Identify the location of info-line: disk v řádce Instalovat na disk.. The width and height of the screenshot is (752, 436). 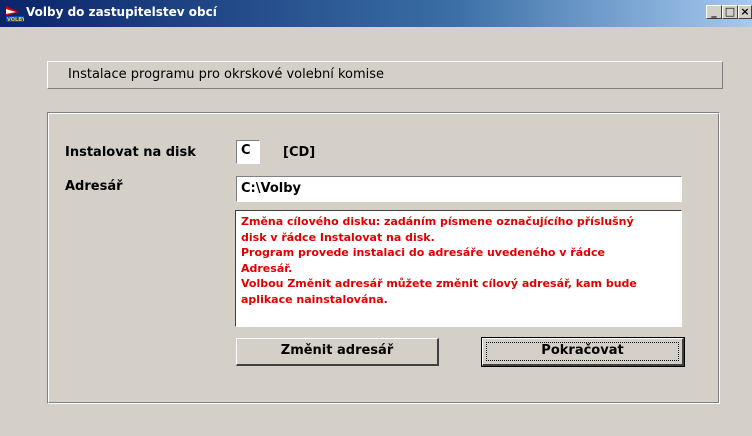
(338, 237).